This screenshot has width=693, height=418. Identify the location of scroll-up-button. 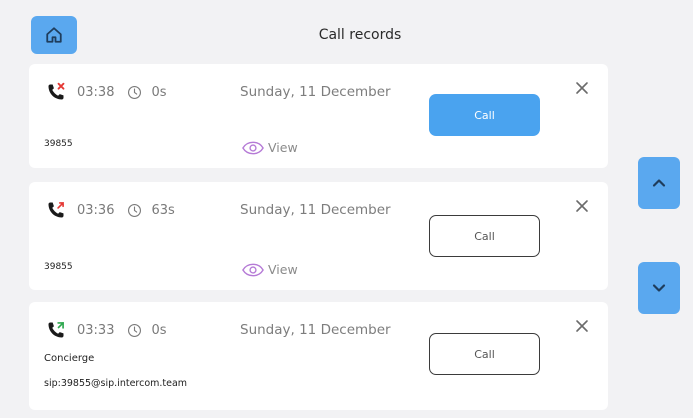
(659, 183).